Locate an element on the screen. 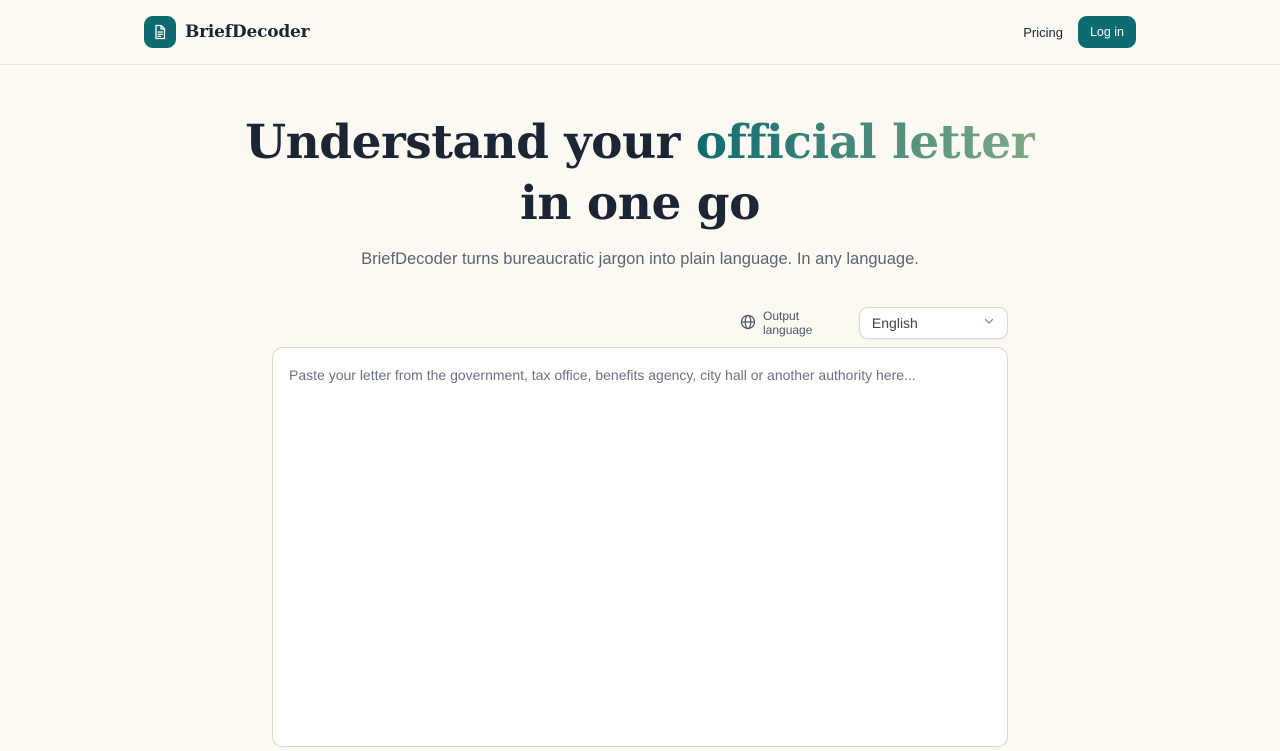  hero-title-end: in one go is located at coordinates (640, 203).